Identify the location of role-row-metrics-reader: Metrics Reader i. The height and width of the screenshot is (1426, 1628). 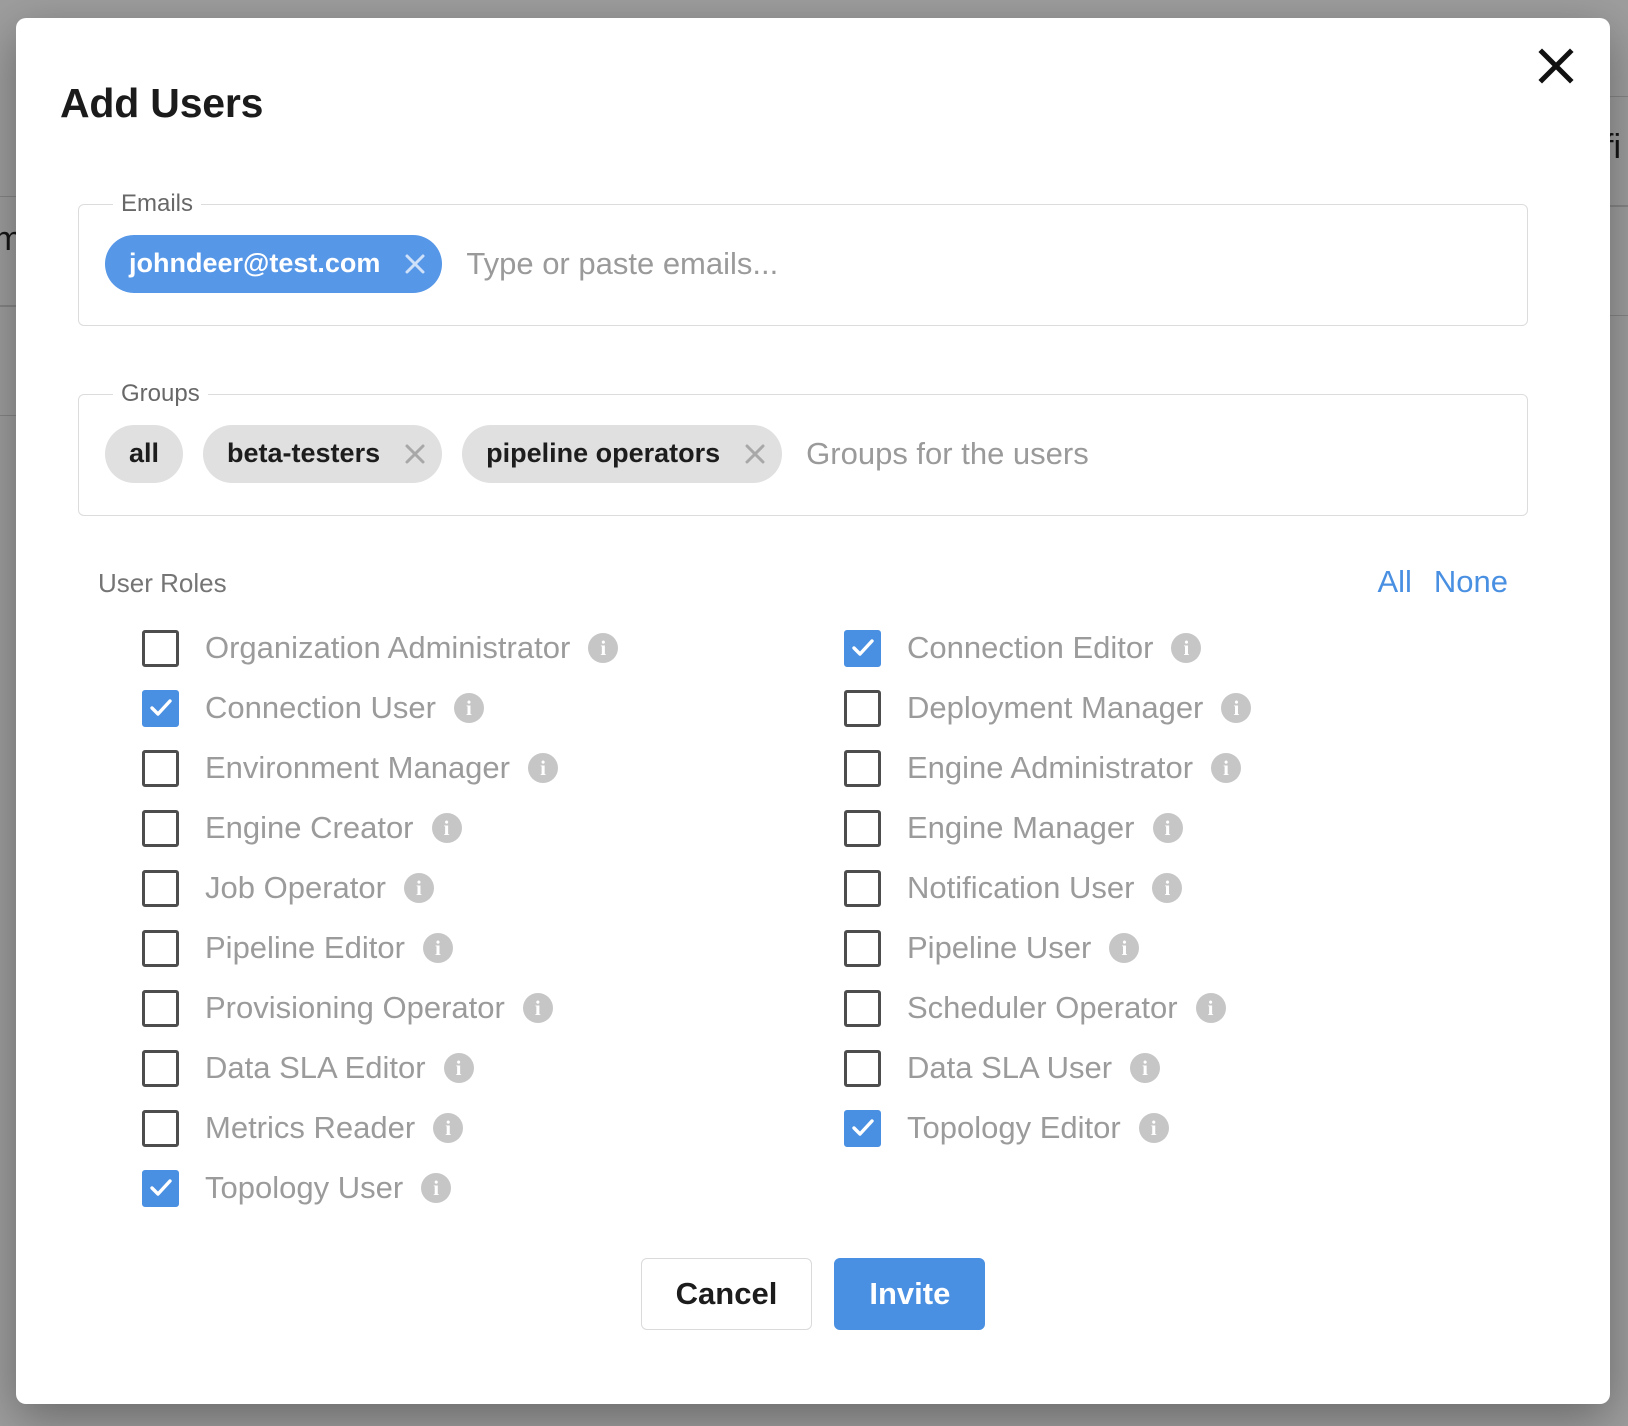
(492, 1128).